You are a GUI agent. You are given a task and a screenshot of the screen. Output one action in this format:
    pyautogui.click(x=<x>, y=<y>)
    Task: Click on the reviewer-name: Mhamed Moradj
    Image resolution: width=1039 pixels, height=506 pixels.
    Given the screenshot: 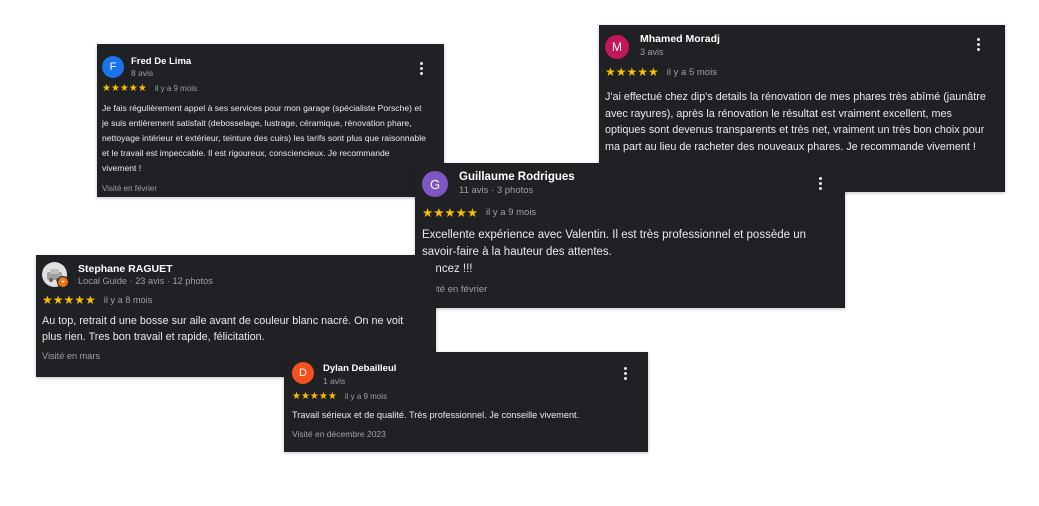 What is the action you would take?
    pyautogui.click(x=680, y=39)
    